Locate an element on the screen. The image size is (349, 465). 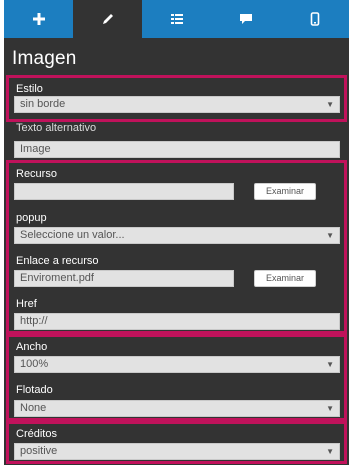
texto-alternativo-input: Image is located at coordinates (177, 149).